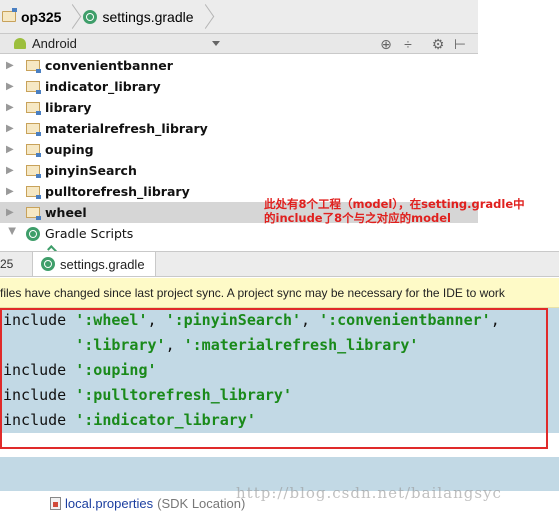 This screenshot has height=514, width=559. What do you see at coordinates (120, 345) in the screenshot?
I see `code-string: ':library'` at bounding box center [120, 345].